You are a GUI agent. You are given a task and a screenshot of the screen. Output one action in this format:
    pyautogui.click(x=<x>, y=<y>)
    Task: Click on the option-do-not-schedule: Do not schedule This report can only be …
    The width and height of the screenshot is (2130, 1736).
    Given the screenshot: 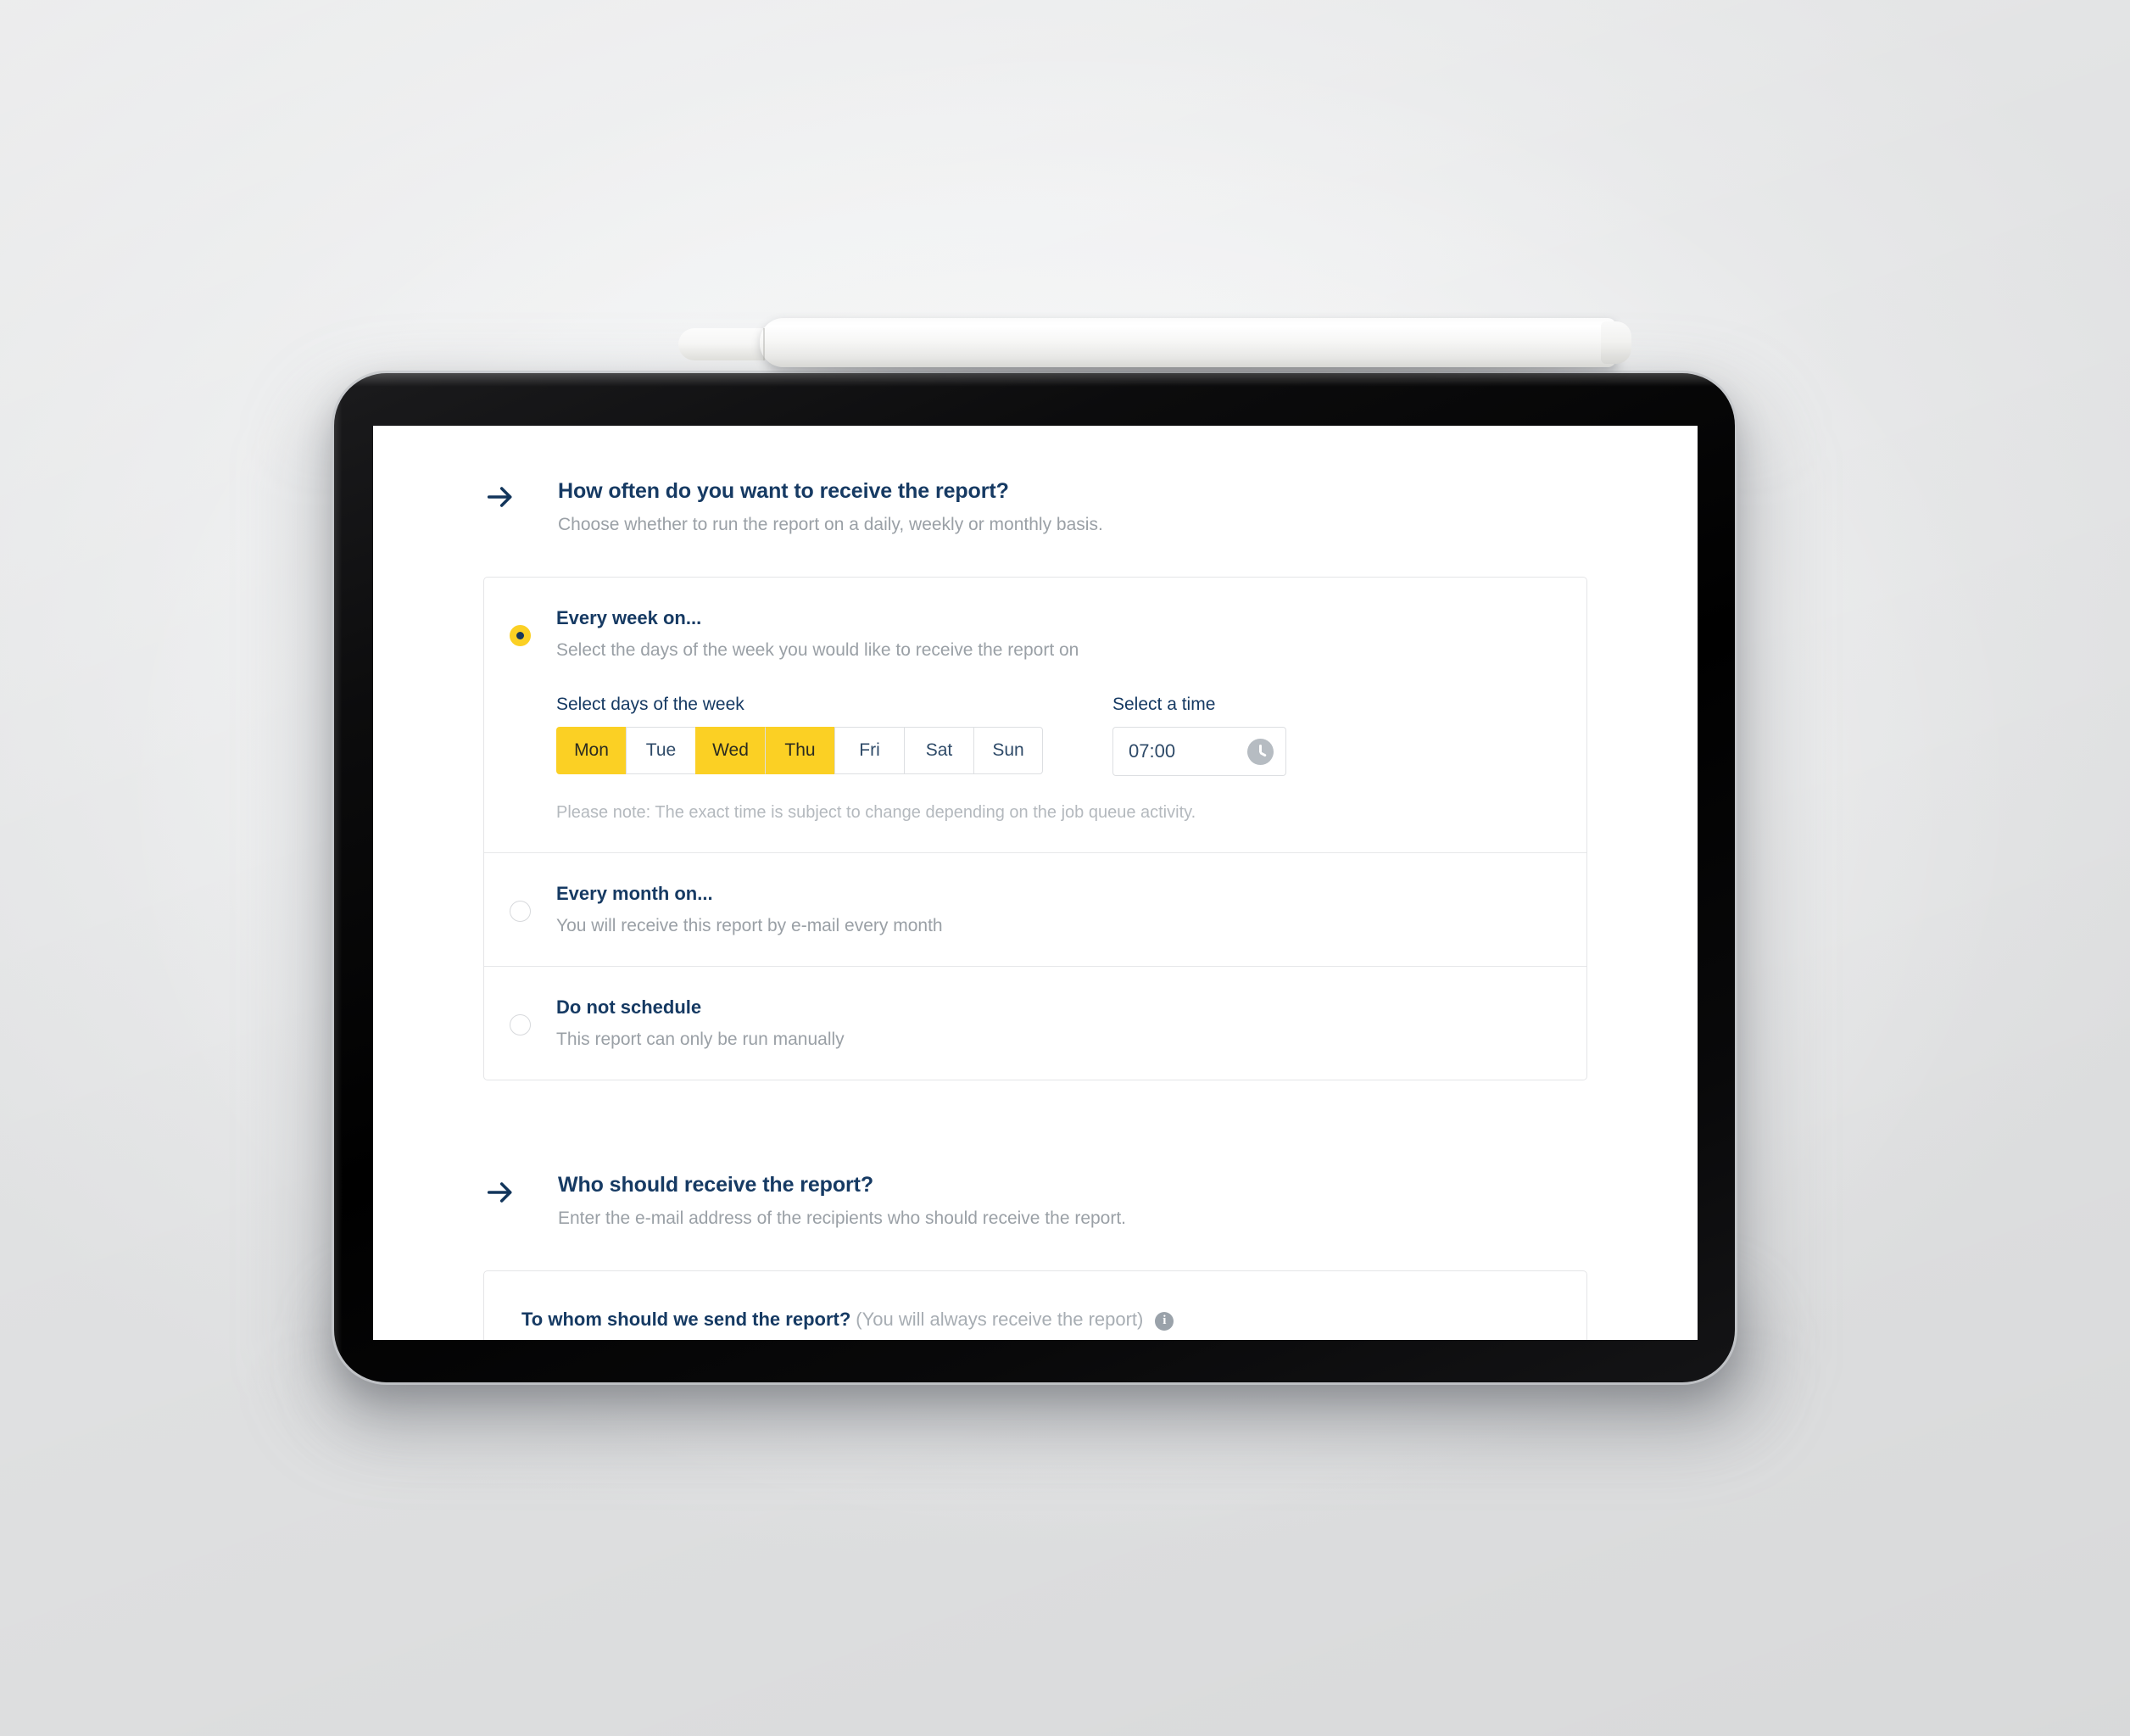 What is the action you would take?
    pyautogui.click(x=1035, y=1023)
    